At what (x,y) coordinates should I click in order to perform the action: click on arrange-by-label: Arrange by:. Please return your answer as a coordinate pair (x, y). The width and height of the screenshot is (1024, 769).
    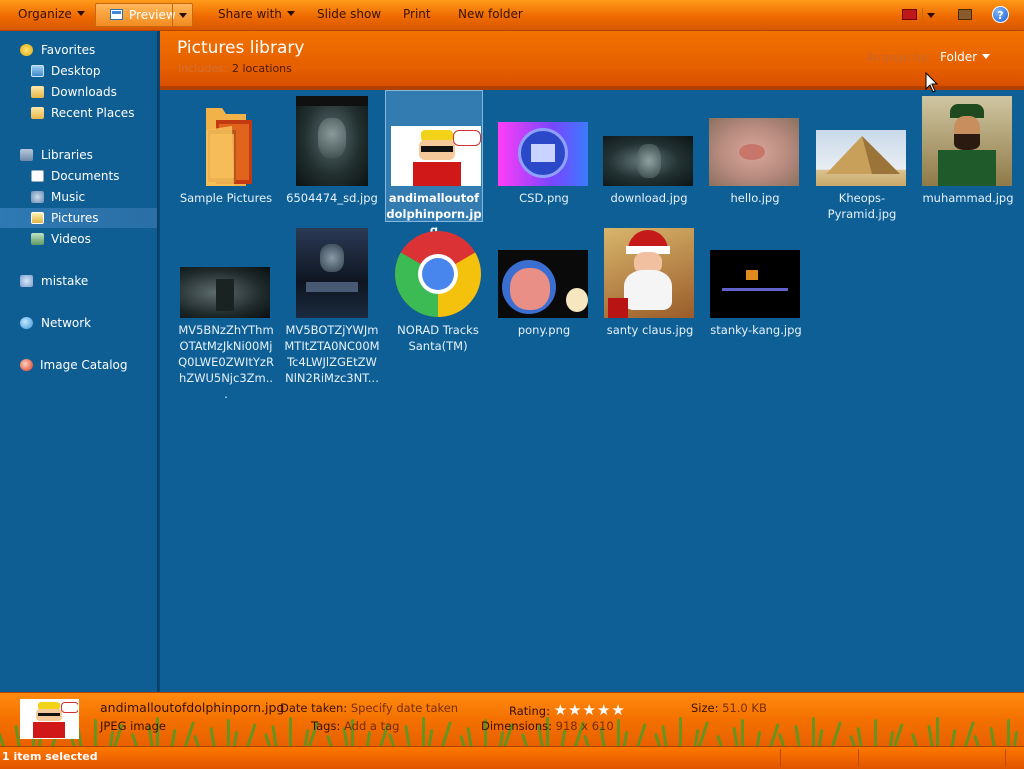
    Looking at the image, I should click on (898, 57).